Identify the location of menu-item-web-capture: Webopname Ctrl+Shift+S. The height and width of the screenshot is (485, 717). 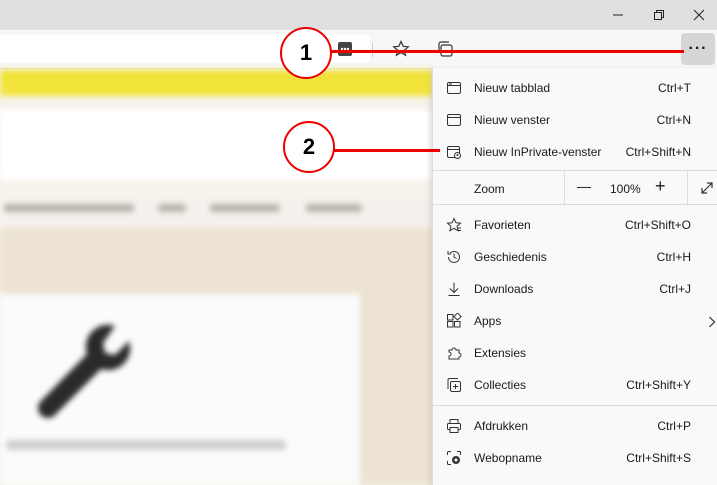
(575, 457).